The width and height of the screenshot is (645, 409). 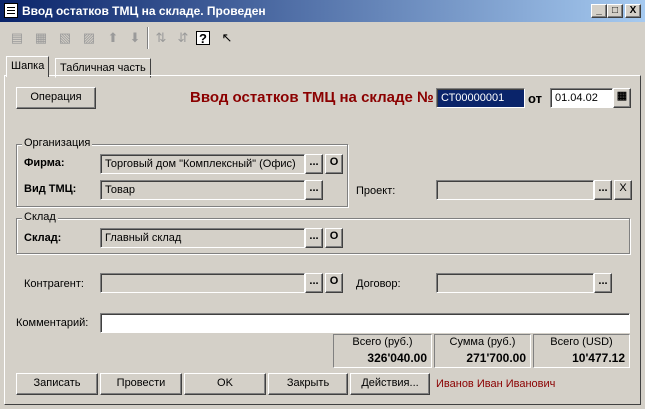 What do you see at coordinates (141, 384) in the screenshot?
I see `post-button: Провести` at bounding box center [141, 384].